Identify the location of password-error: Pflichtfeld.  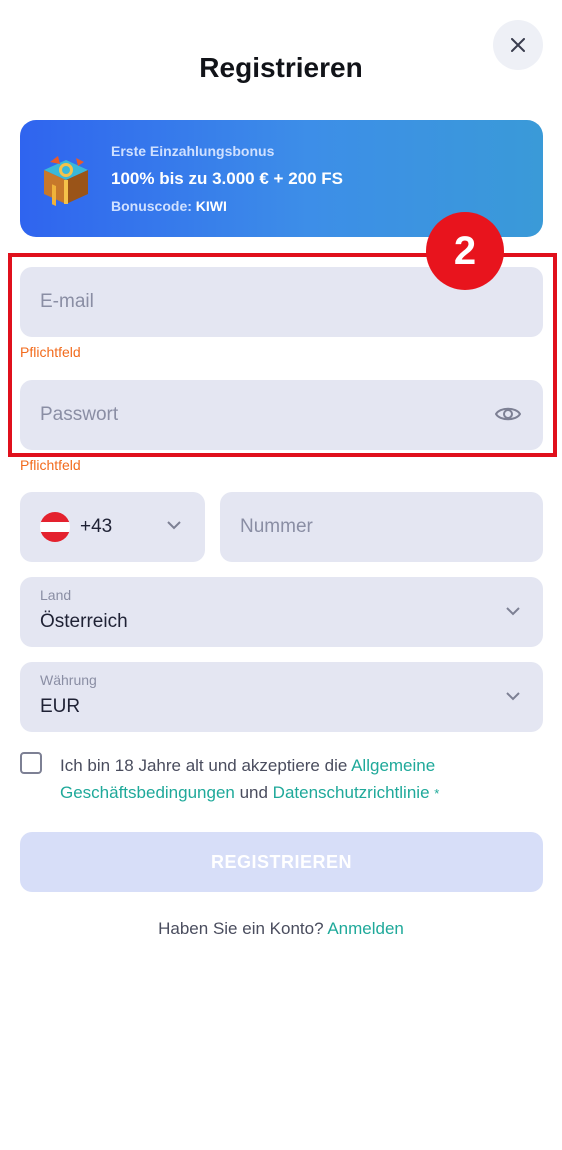
(50, 465).